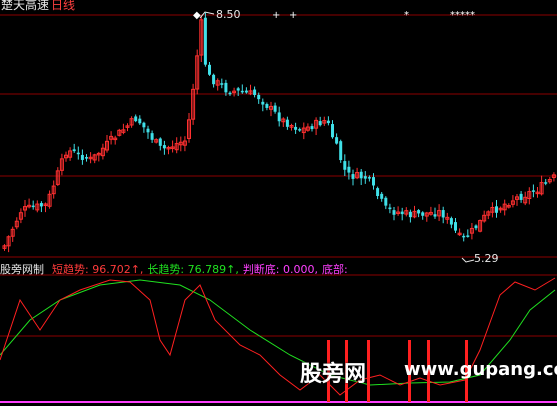  I want to click on chart-title: 楚天高速 日线, so click(38, 5).